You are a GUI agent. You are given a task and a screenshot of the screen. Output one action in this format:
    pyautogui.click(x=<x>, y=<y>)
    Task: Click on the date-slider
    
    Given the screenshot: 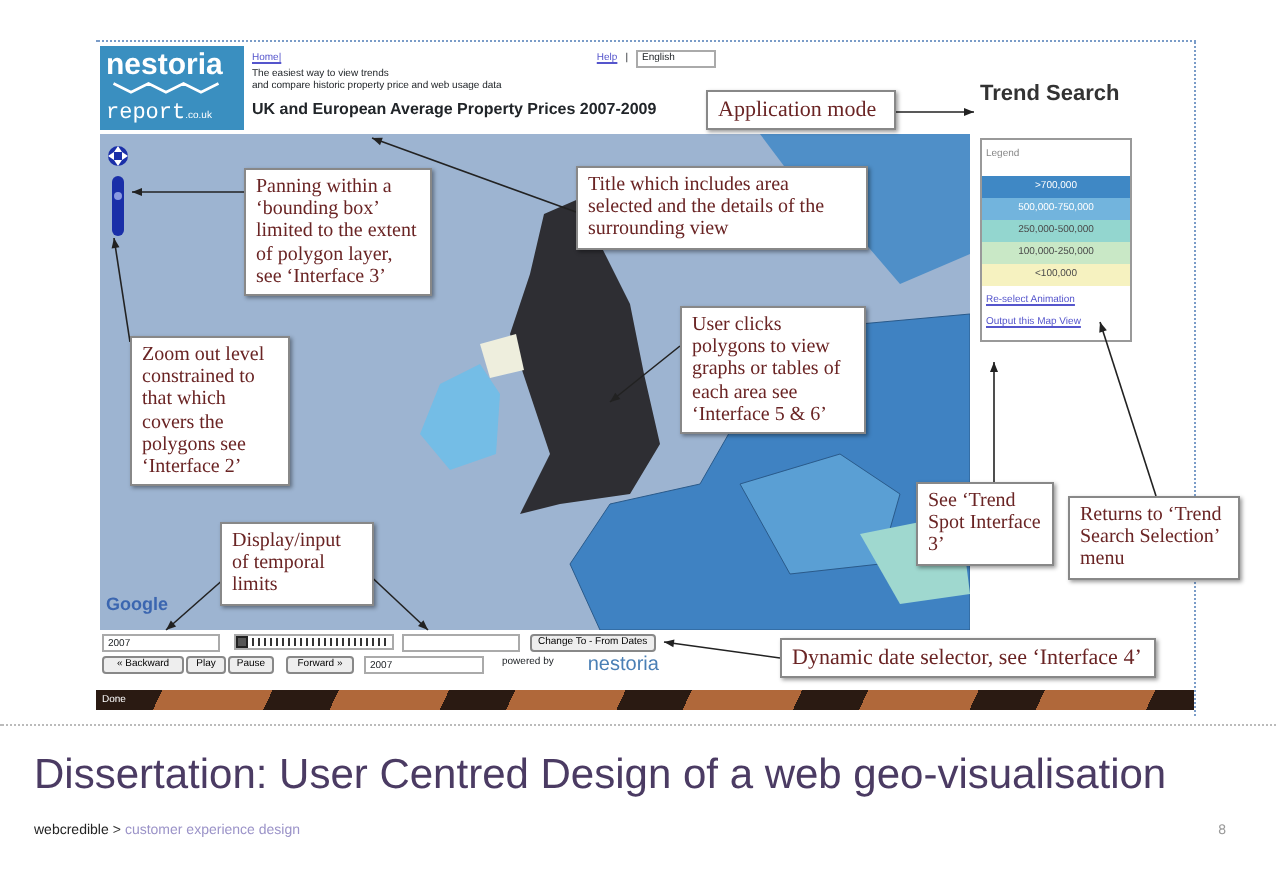 What is the action you would take?
    pyautogui.click(x=314, y=642)
    